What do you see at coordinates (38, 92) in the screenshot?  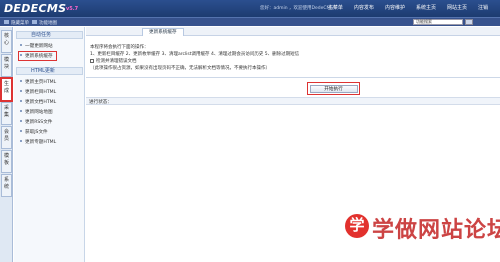 I see `menu-item-update-column: 更新栏目HTML` at bounding box center [38, 92].